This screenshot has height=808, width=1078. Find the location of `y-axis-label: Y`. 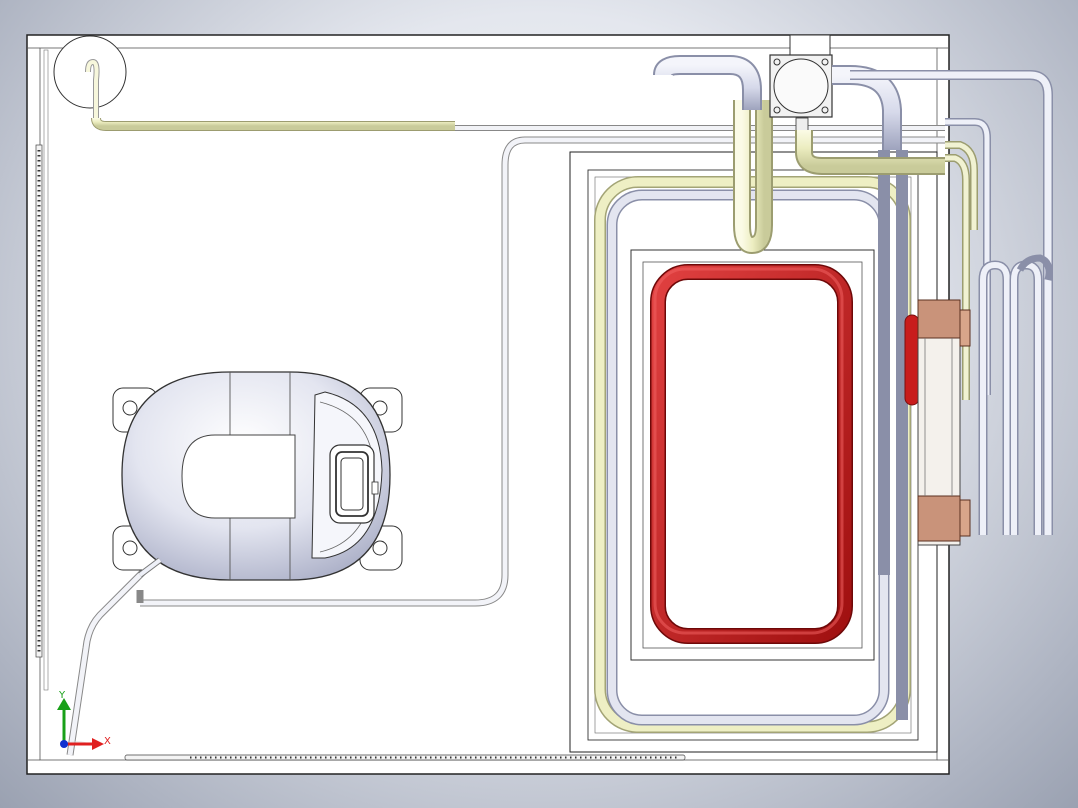

y-axis-label: Y is located at coordinates (62, 695).